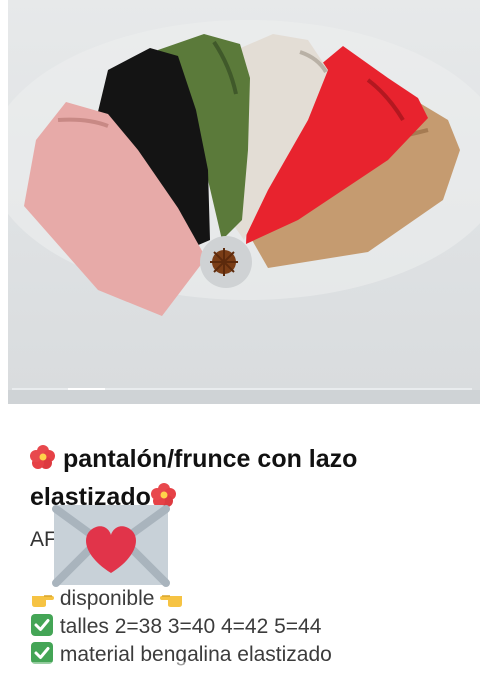 The height and width of the screenshot is (676, 480). I want to click on scroll-fade, so click(240, 669).